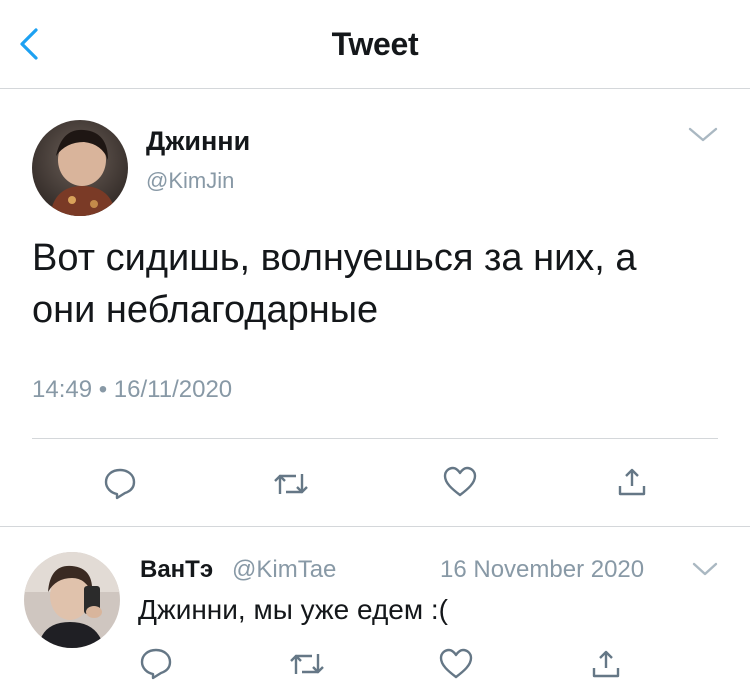 Image resolution: width=750 pixels, height=698 pixels. Describe the element at coordinates (190, 181) in the screenshot. I see `tweet-author-handle: @KimJin` at that location.